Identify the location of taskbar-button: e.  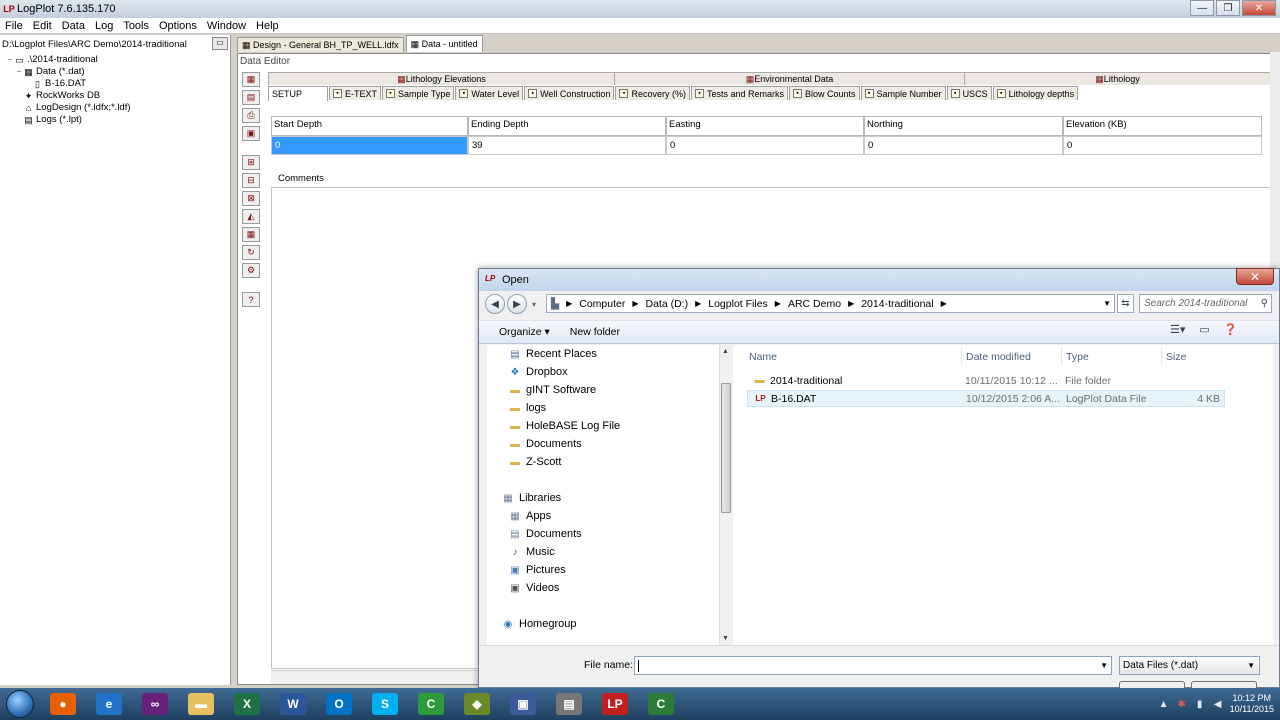
(109, 704).